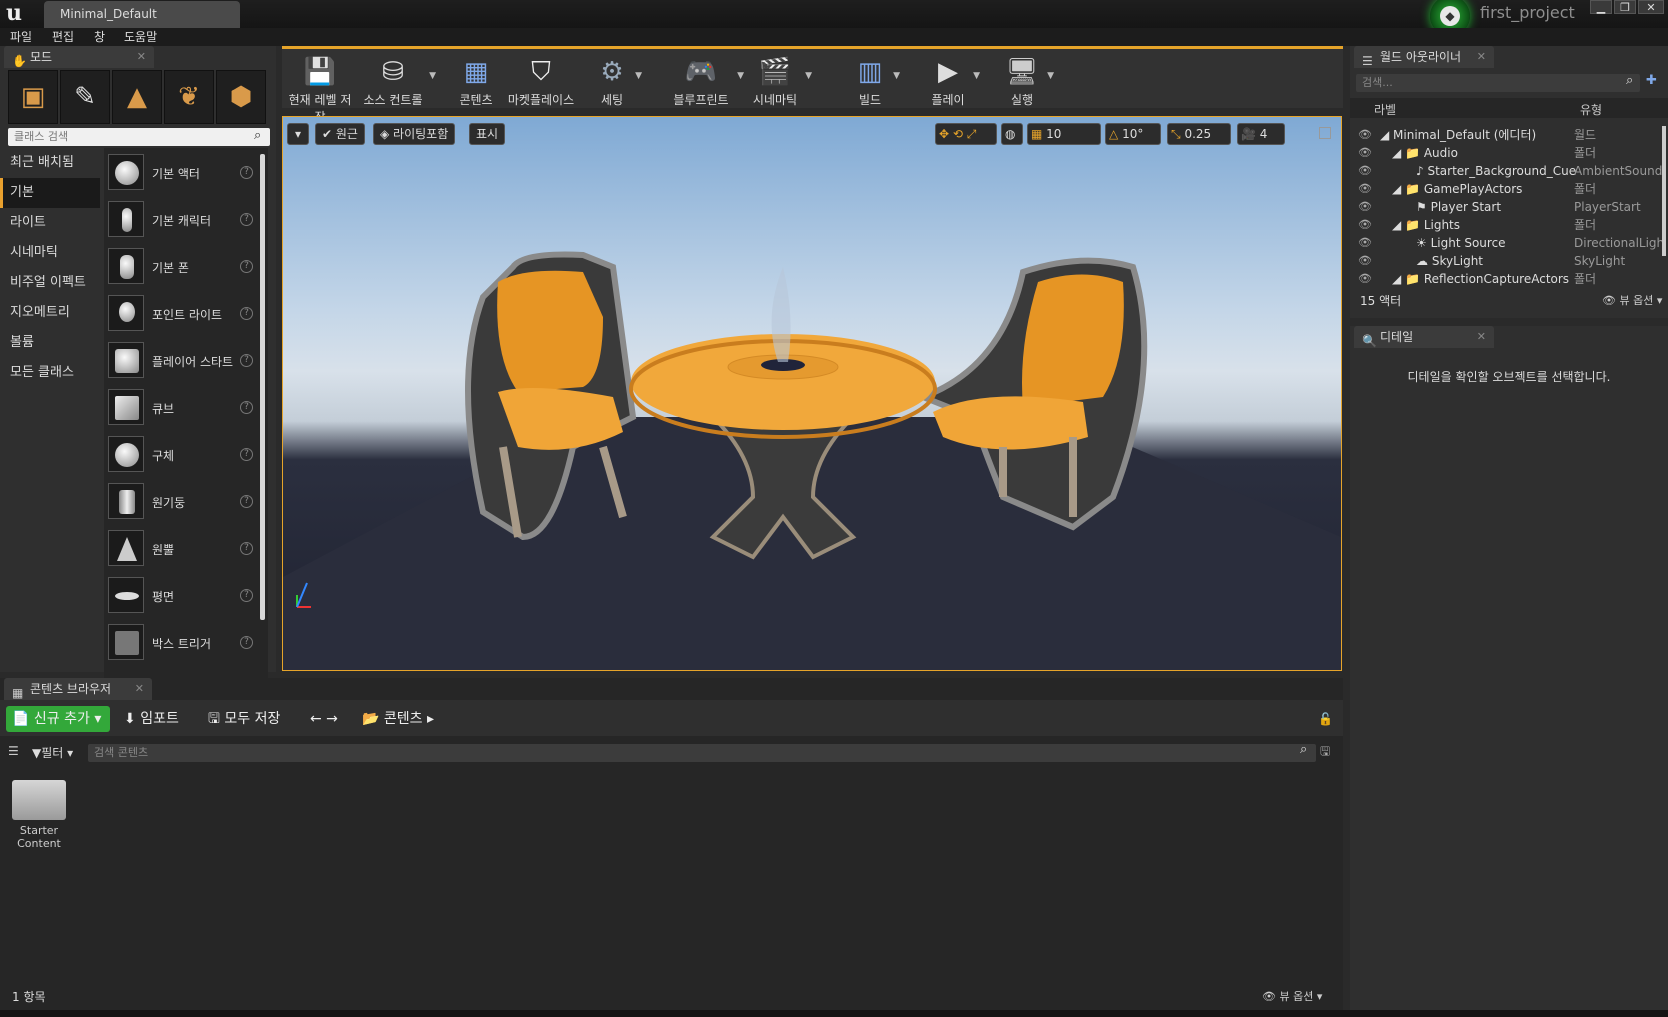 The image size is (1668, 1017). I want to click on menu-edit: 편집, so click(63, 37).